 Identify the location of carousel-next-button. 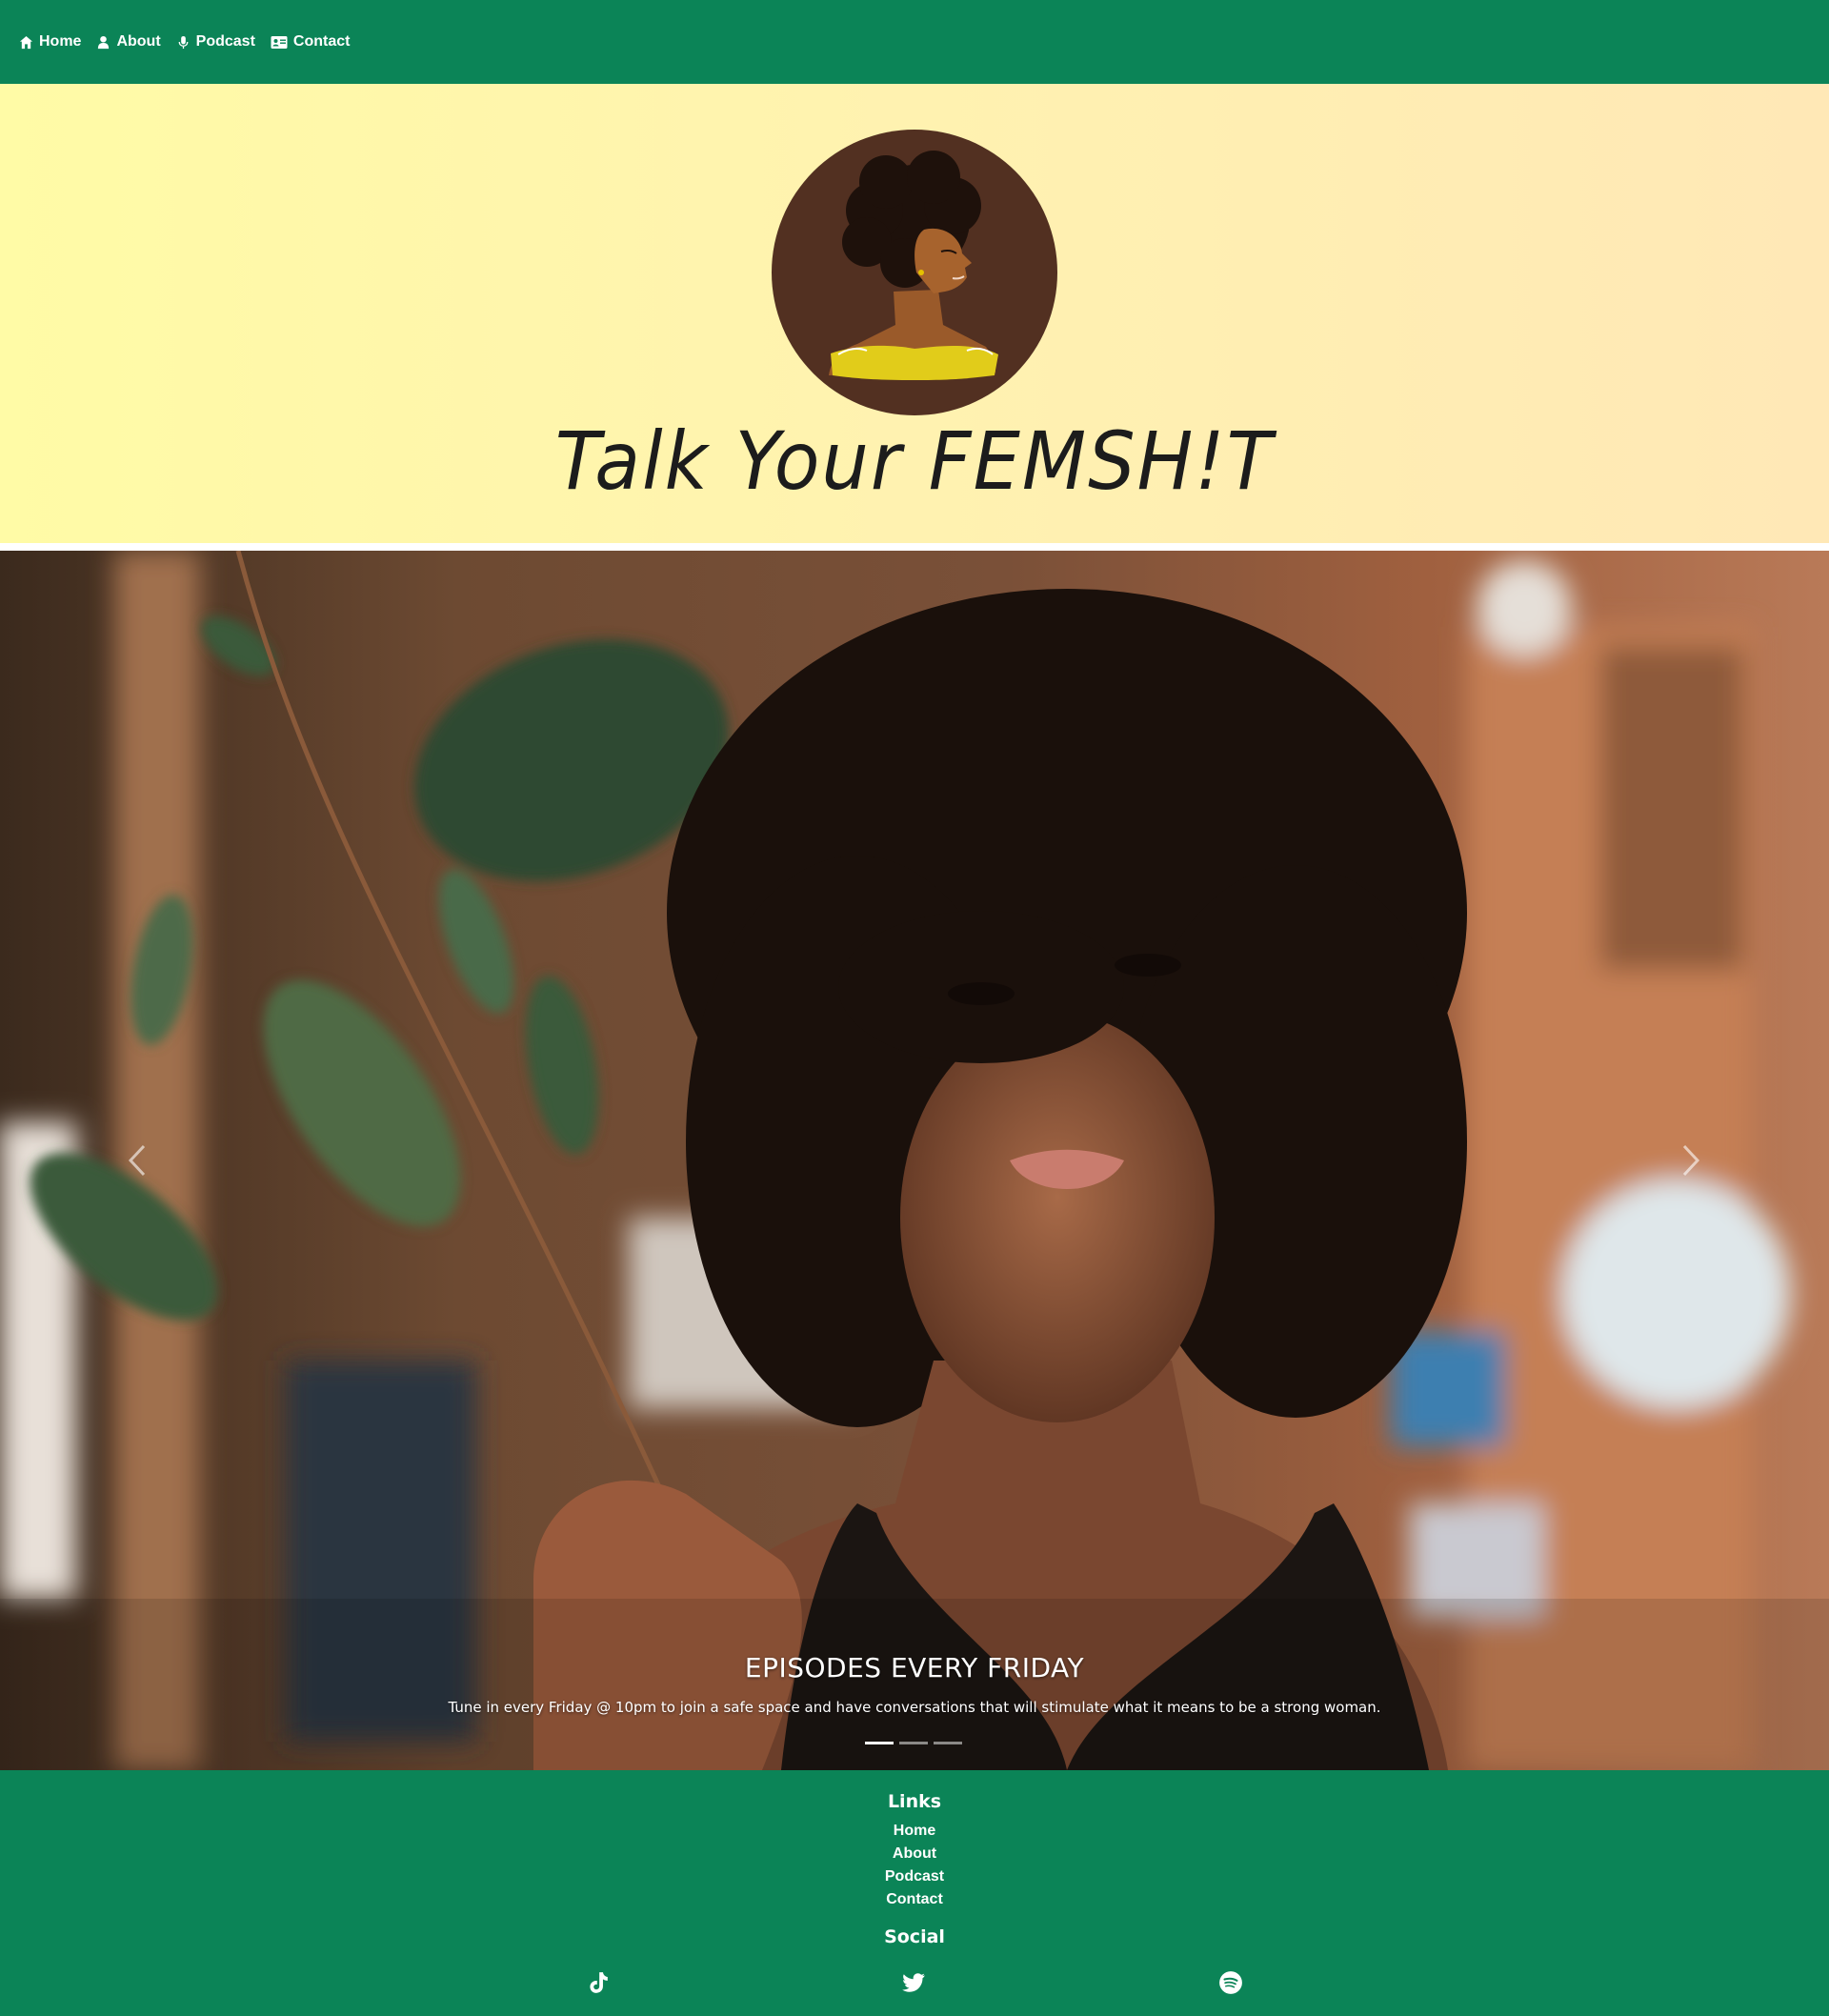
(1691, 1160).